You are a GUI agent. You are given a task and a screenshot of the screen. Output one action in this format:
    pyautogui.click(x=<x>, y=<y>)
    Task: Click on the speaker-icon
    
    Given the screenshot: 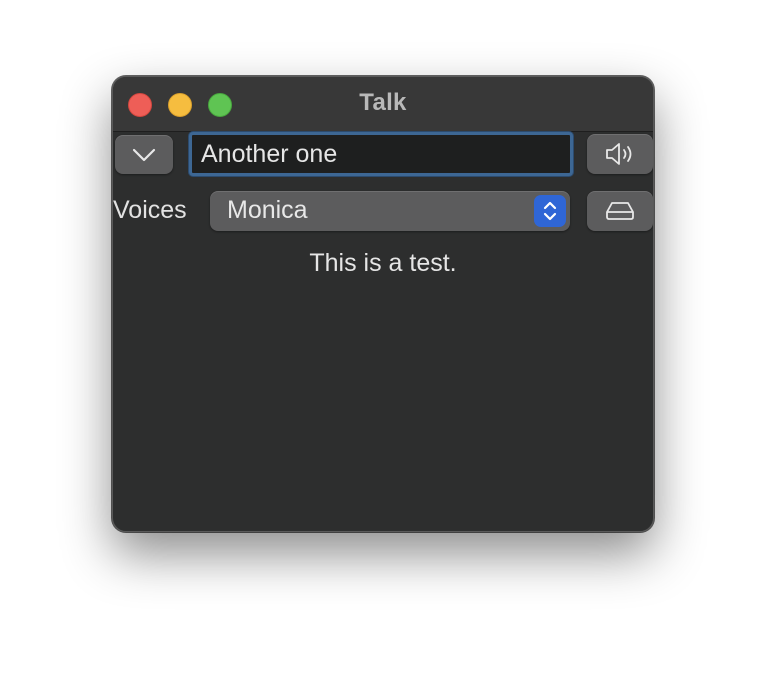 What is the action you would take?
    pyautogui.click(x=620, y=154)
    